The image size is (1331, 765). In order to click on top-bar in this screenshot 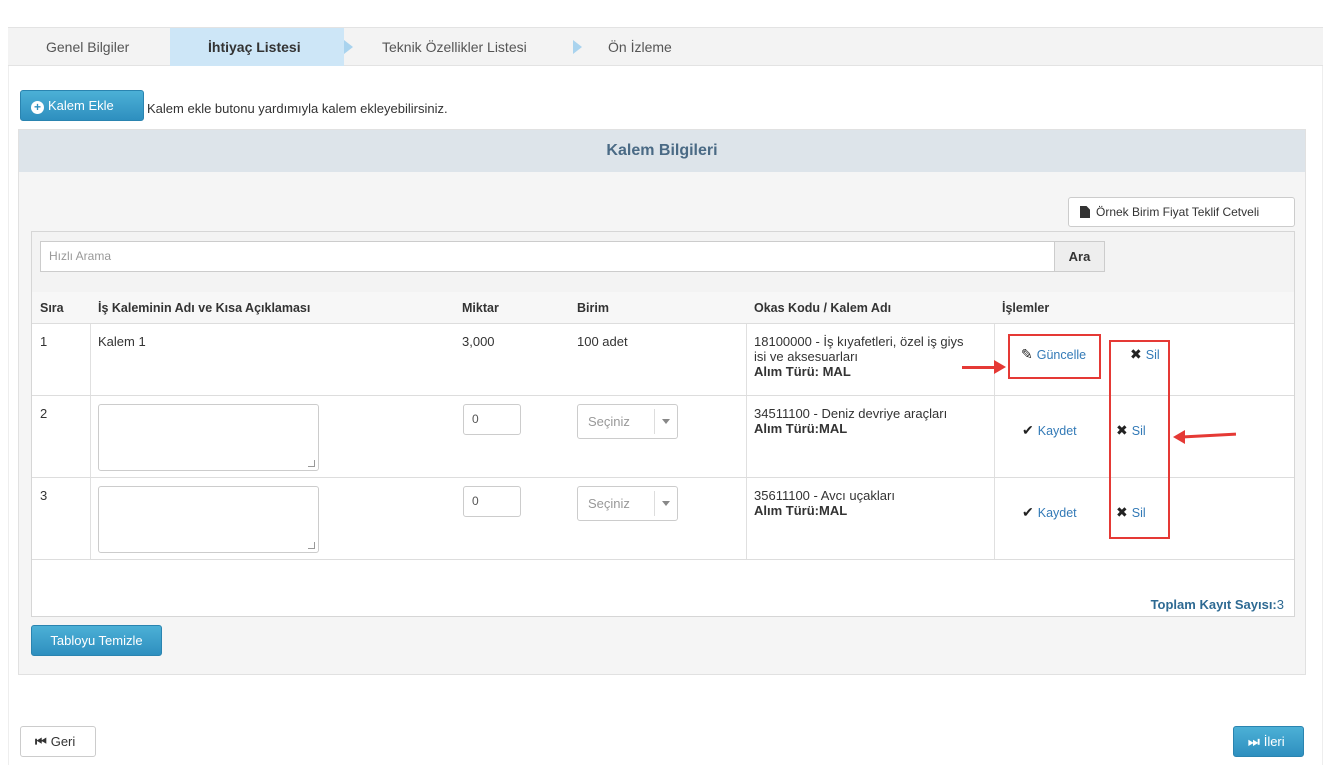, I will do `click(665, 14)`.